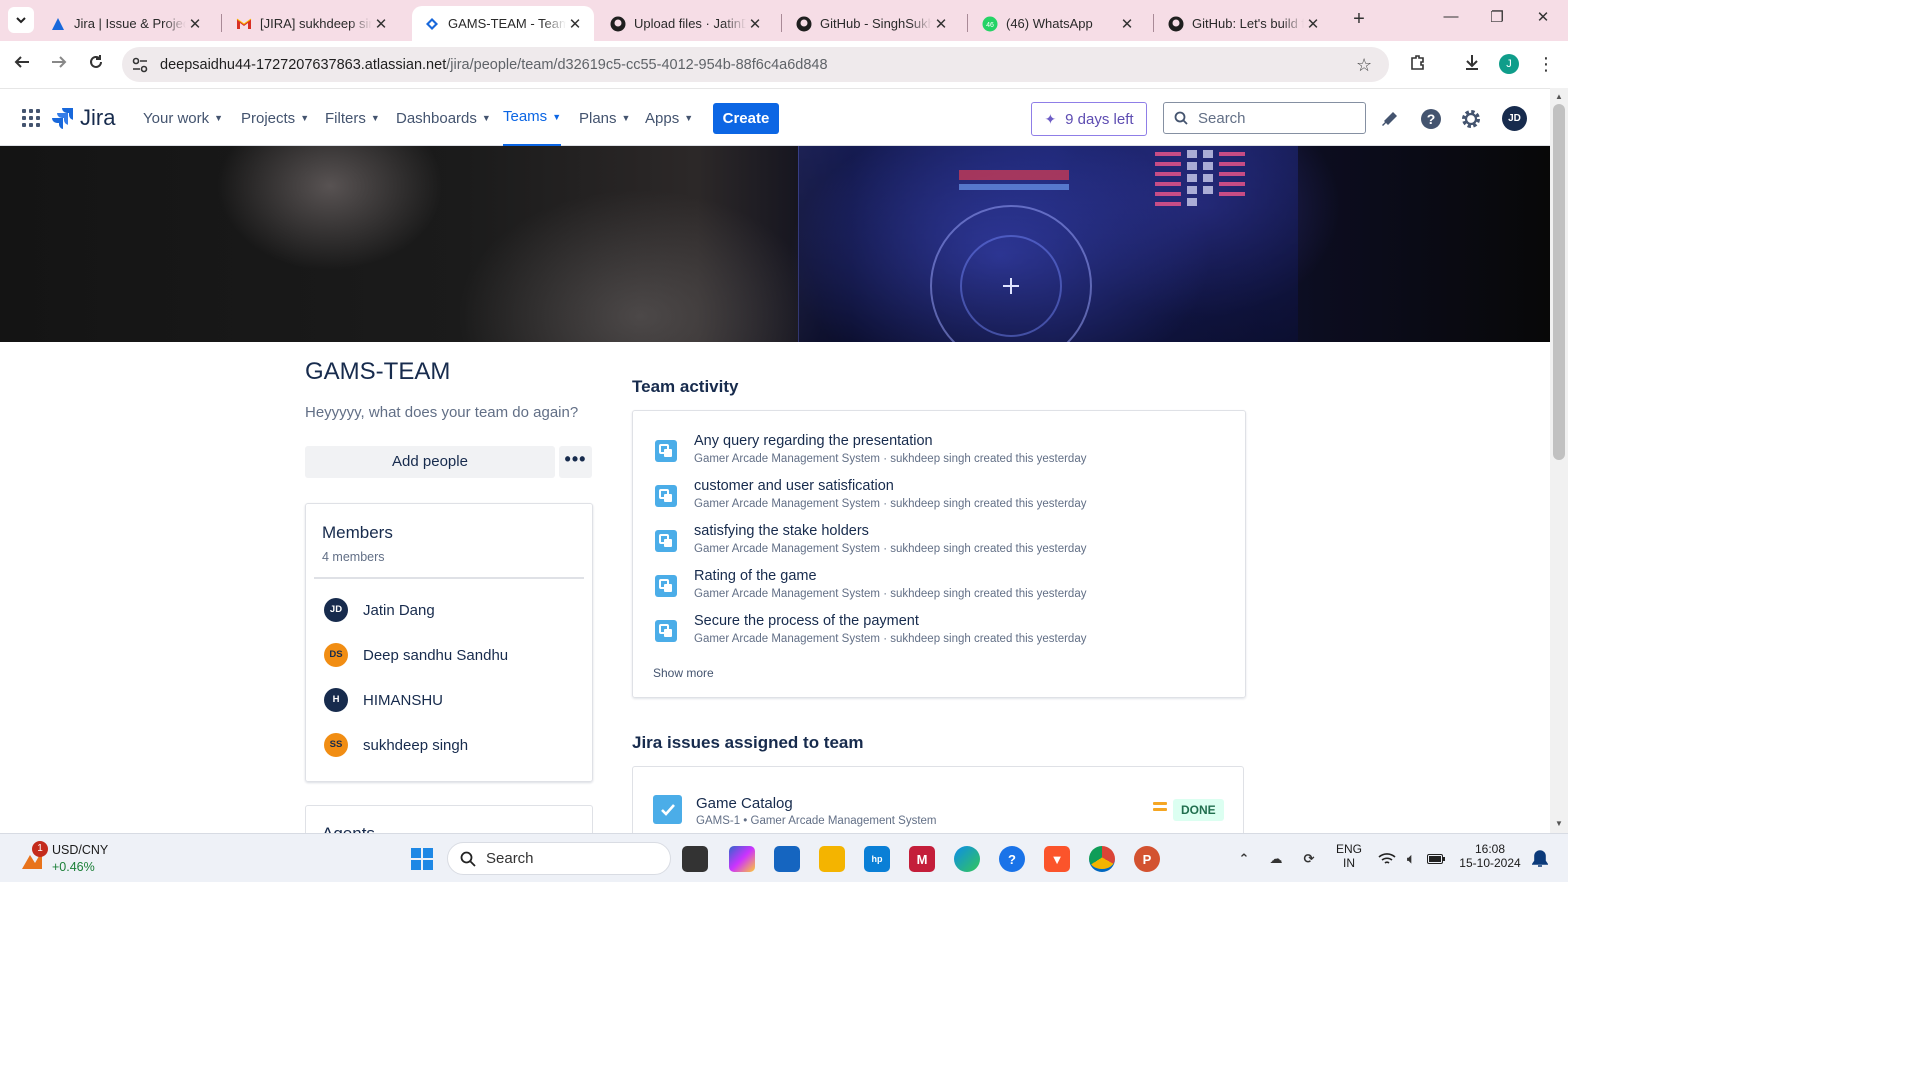 Image resolution: width=1920 pixels, height=1080 pixels. I want to click on volume-icon: 🔈︎, so click(1411, 859).